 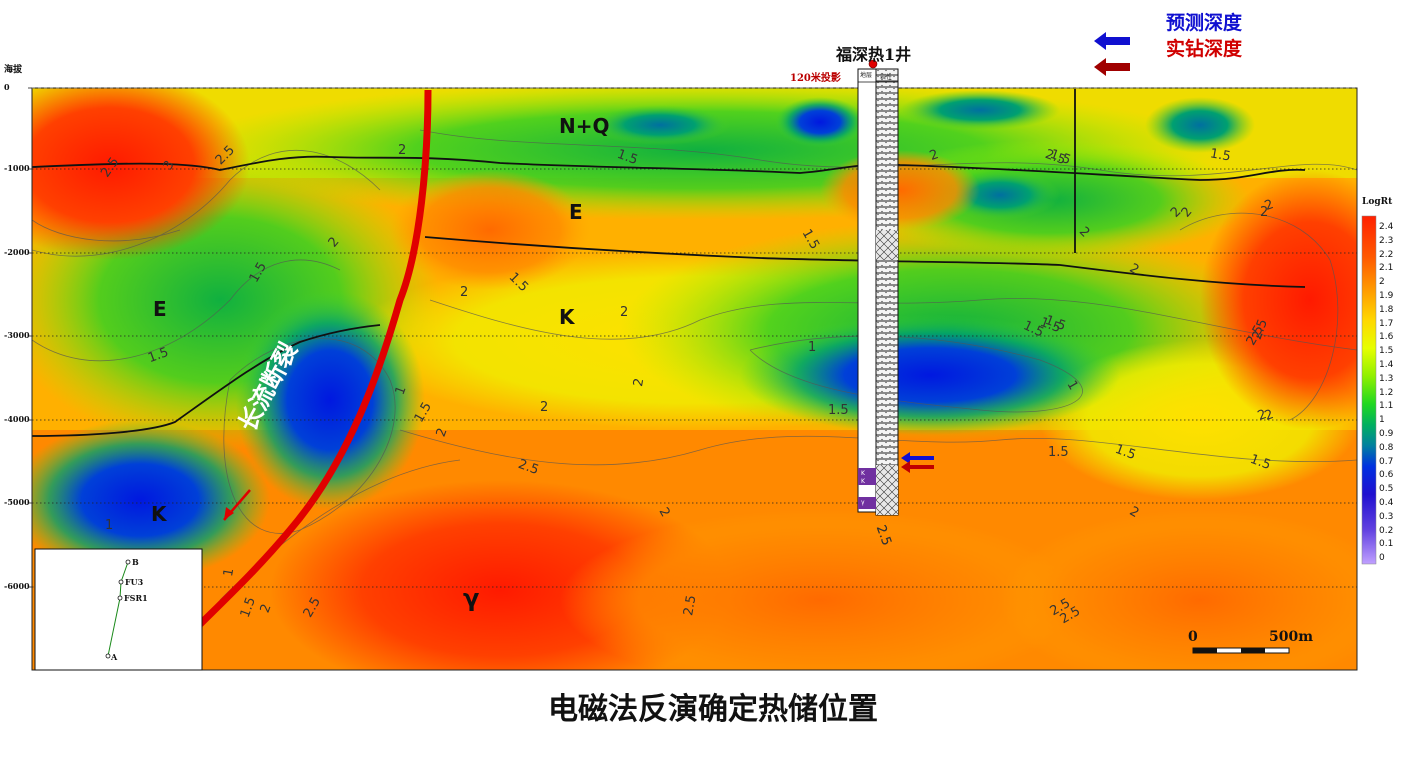 What do you see at coordinates (1386, 337) in the screenshot?
I see `colorbar-tick: 1.6` at bounding box center [1386, 337].